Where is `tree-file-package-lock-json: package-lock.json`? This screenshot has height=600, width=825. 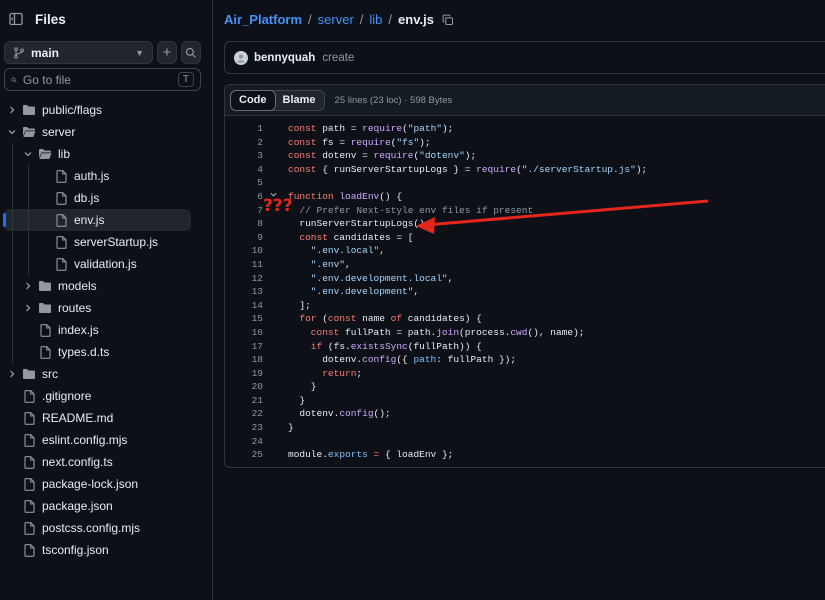
tree-file-package-lock-json: package-lock.json is located at coordinates (106, 484).